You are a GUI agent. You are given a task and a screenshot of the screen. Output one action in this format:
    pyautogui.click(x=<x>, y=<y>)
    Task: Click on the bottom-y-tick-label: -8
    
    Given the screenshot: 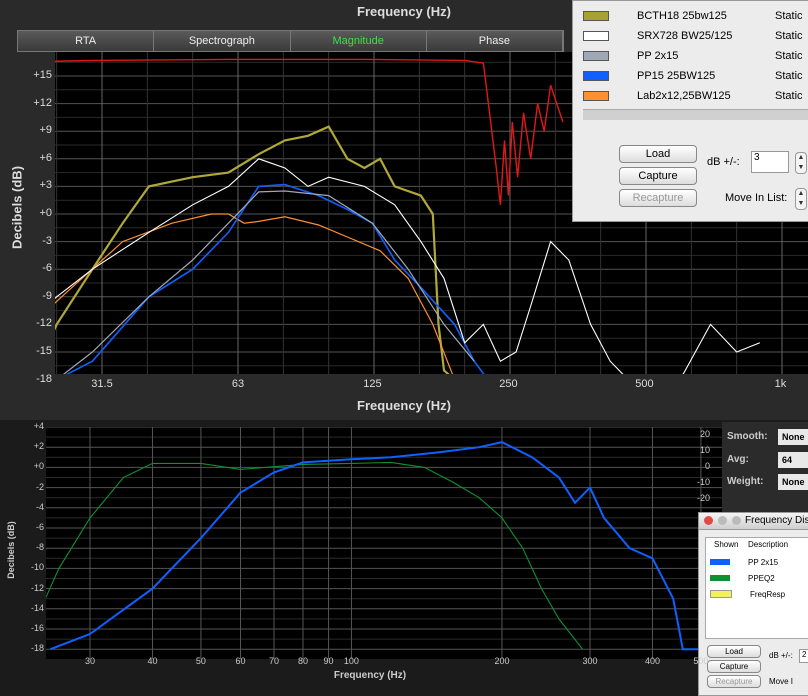 What is the action you would take?
    pyautogui.click(x=39, y=547)
    